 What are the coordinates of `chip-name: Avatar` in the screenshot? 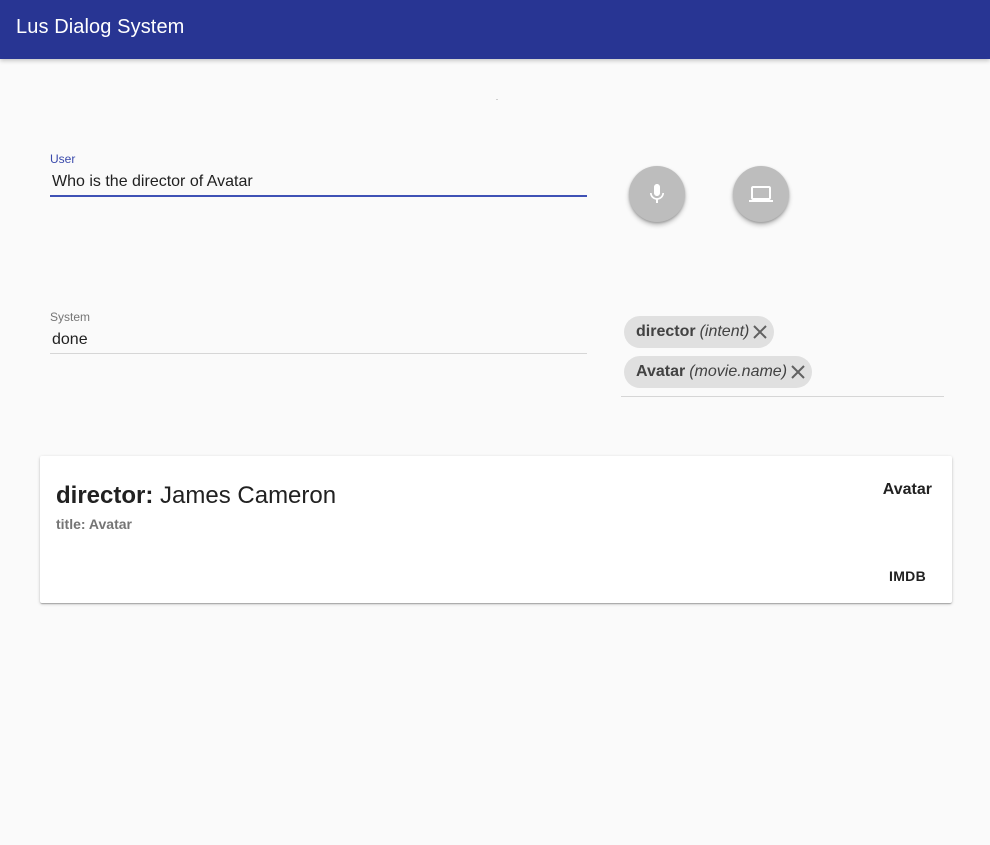 It's located at (661, 371).